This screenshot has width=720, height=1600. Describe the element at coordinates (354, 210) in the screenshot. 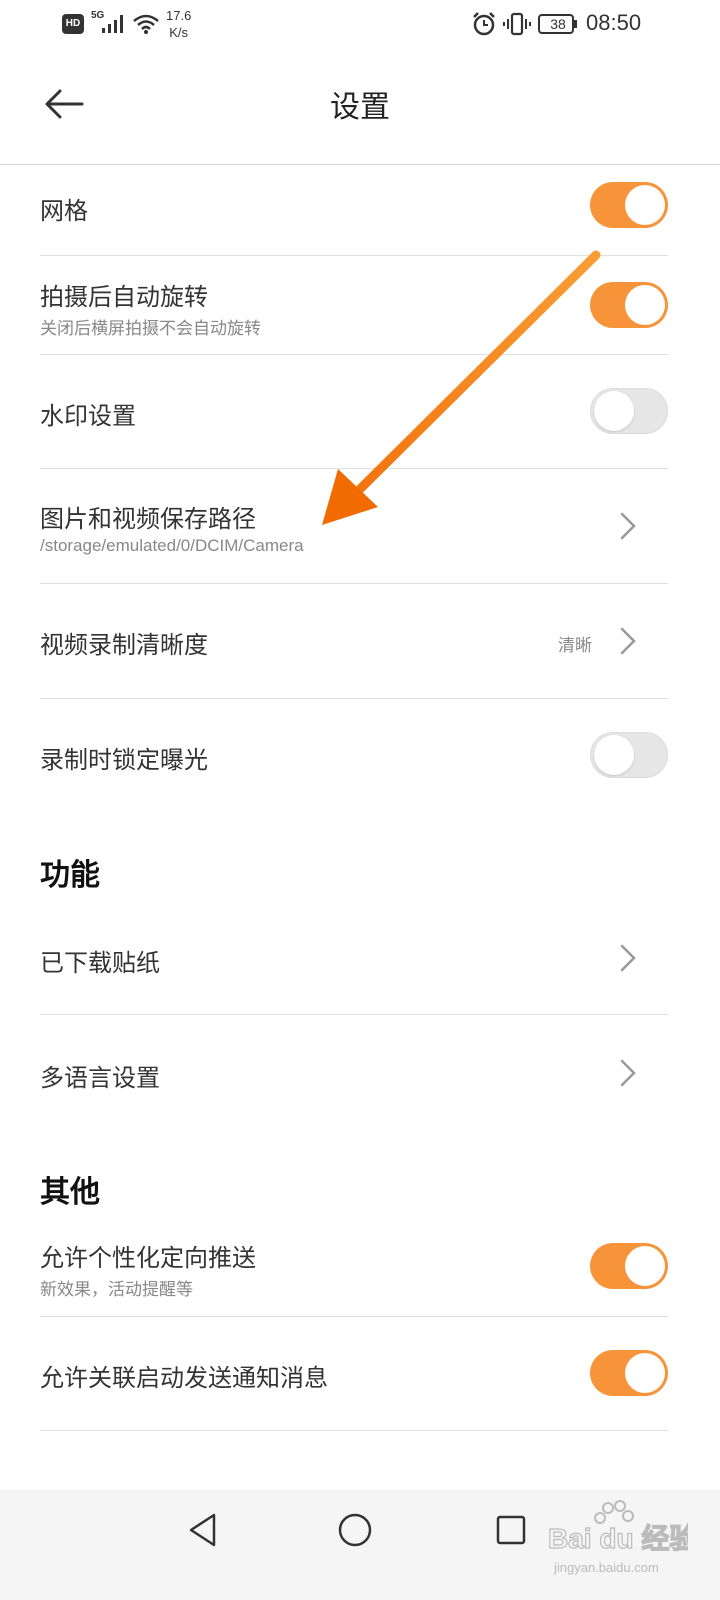

I see `setting-grid: 网格` at that location.